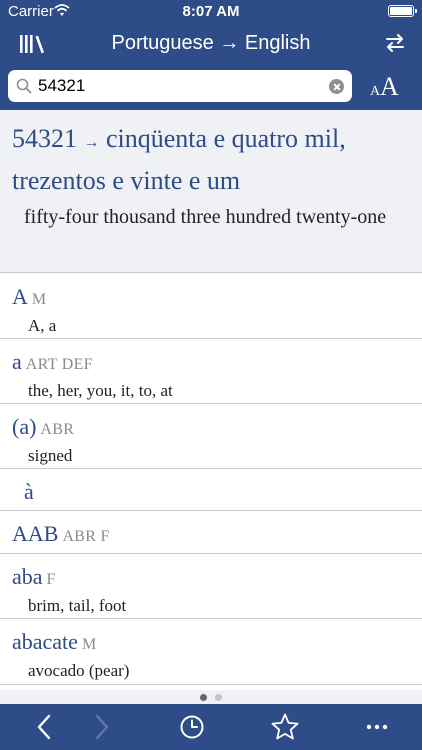 The image size is (422, 750). Describe the element at coordinates (285, 727) in the screenshot. I see `favorites-icon` at that location.